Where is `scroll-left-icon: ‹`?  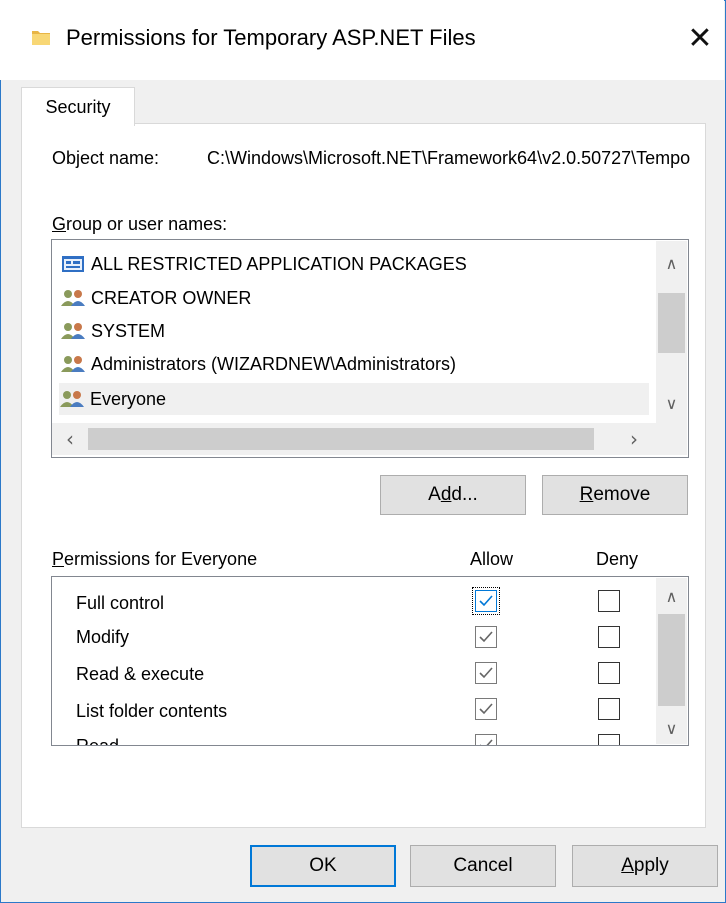 scroll-left-icon: ‹ is located at coordinates (70, 439).